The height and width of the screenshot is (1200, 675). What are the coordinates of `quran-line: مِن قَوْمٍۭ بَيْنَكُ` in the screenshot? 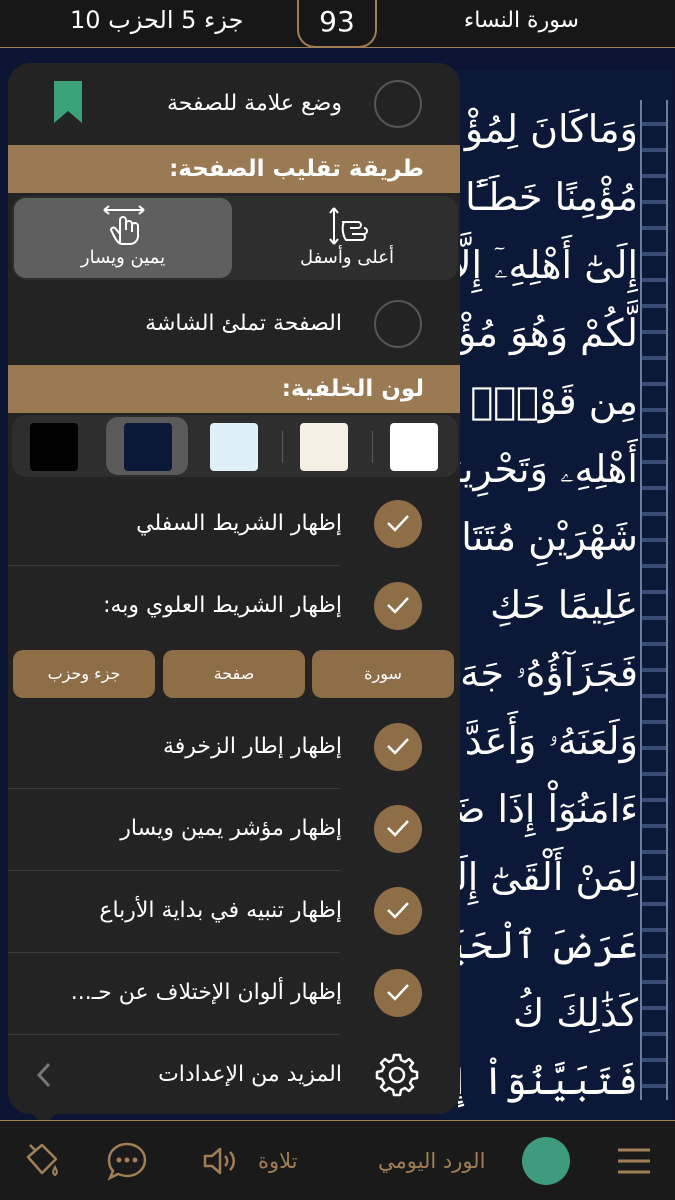 It's located at (548, 401).